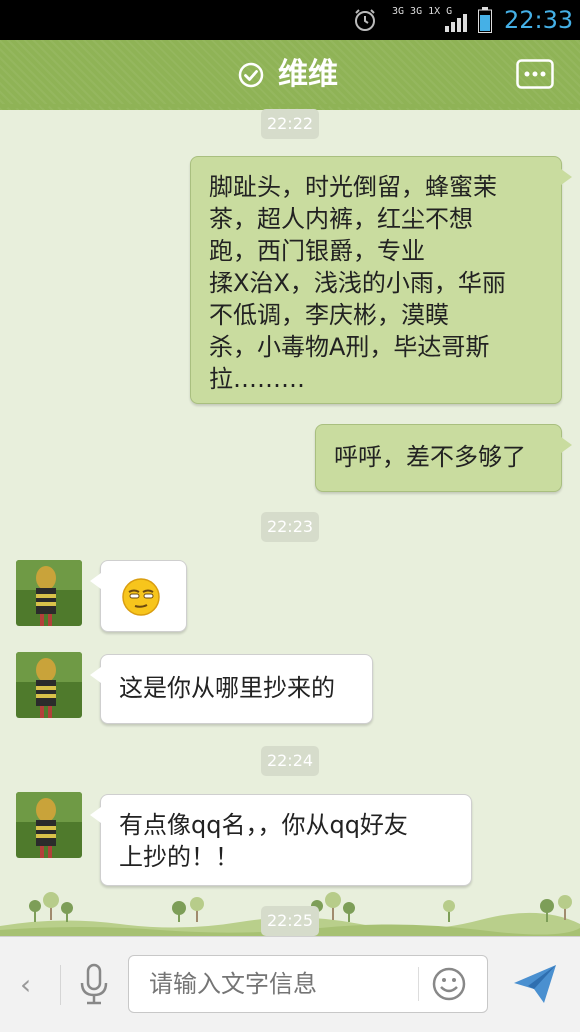  I want to click on message-line: 这是你从哪里抄来的, so click(227, 688).